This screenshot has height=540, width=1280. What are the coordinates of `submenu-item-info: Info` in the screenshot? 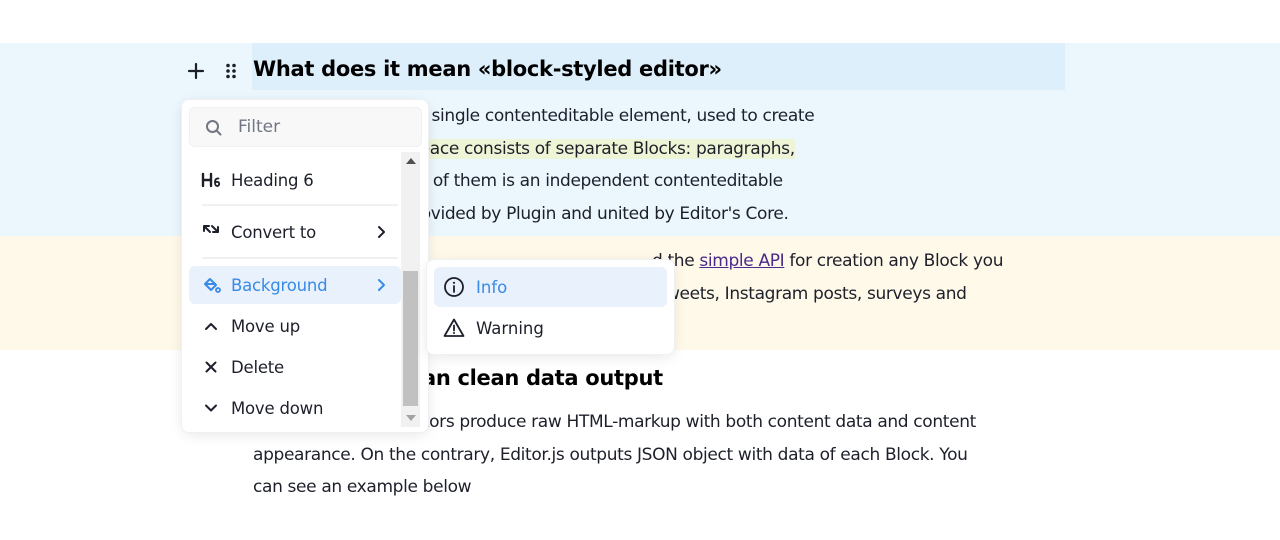 It's located at (550, 287).